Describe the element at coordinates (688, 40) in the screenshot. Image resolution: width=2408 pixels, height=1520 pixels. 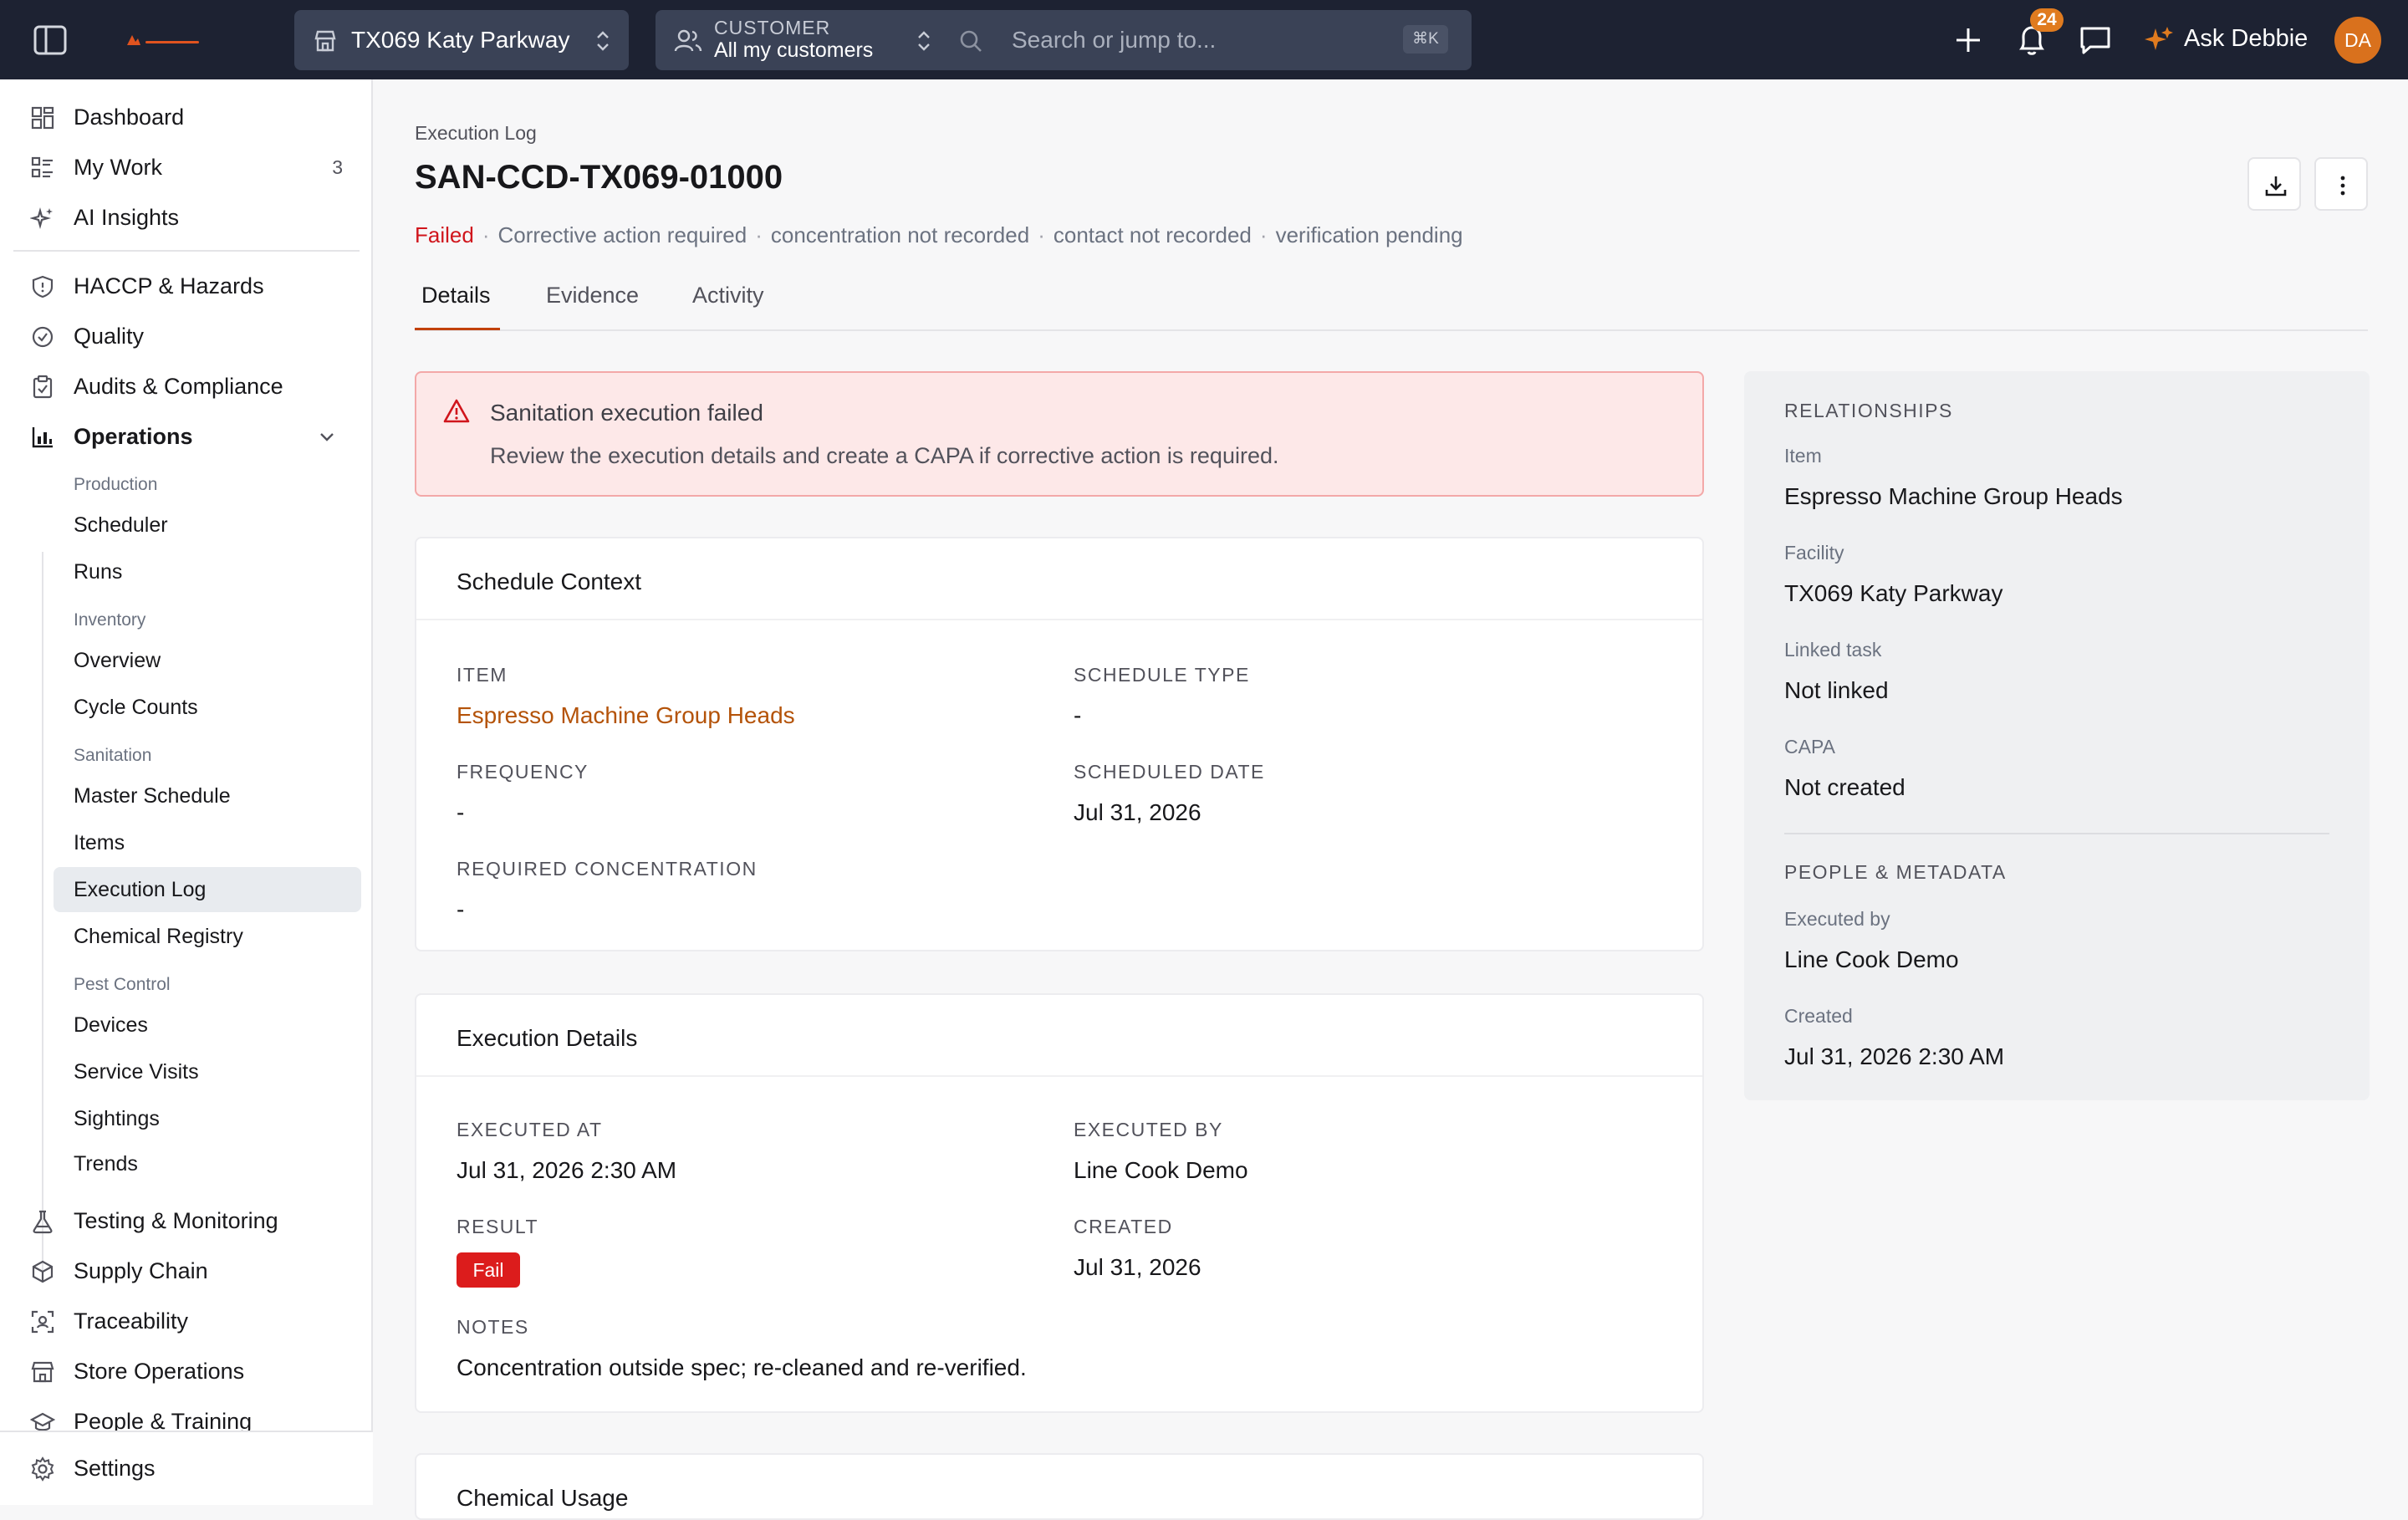
I see `users-icon` at that location.